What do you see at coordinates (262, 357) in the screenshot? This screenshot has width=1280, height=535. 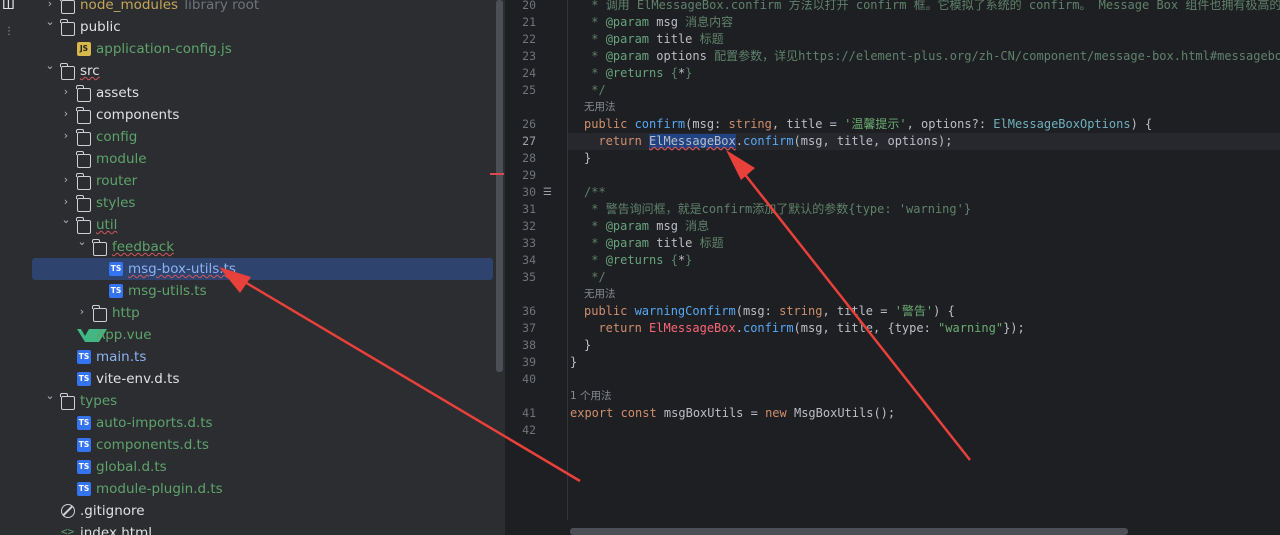 I see `tree-item-main-ts: TS main.ts` at bounding box center [262, 357].